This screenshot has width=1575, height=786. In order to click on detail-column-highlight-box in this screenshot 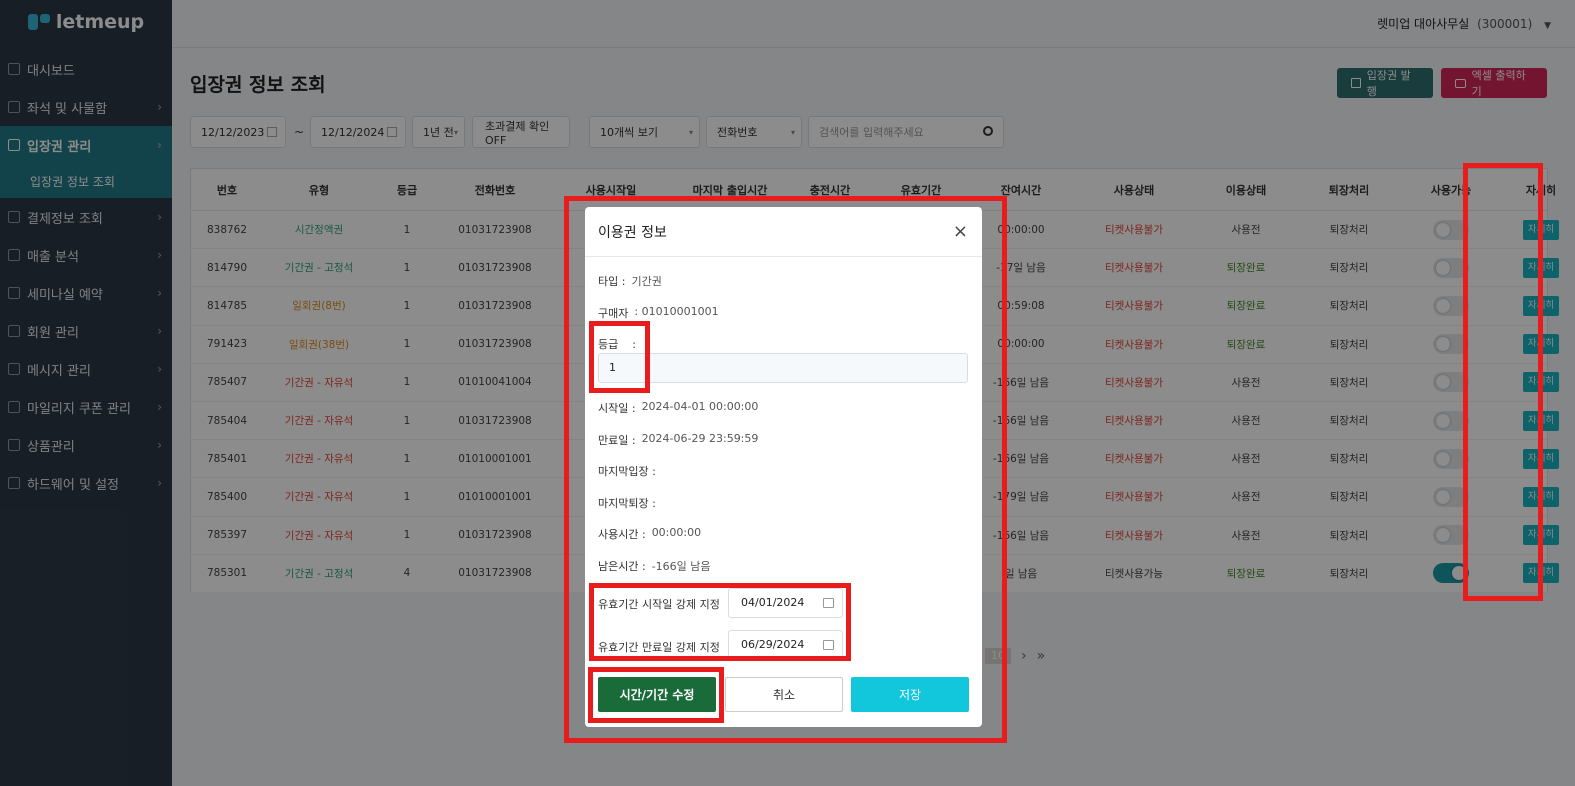, I will do `click(1503, 382)`.